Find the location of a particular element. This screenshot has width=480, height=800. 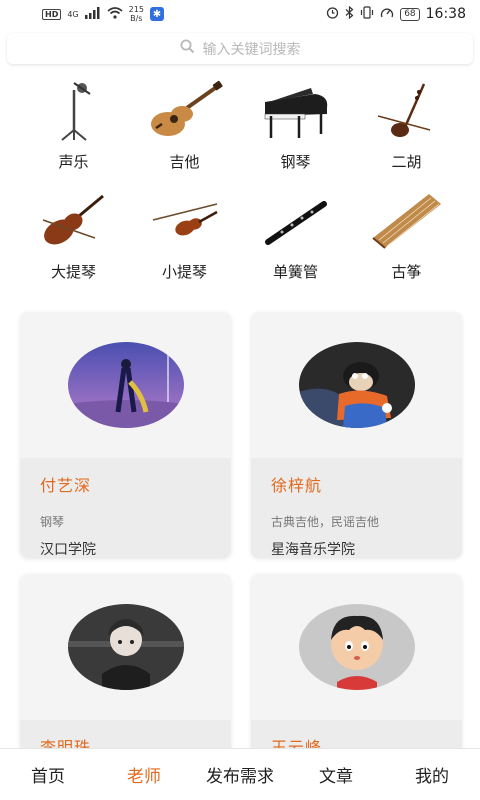

card-body: 付艺深 钢琴 汉口学院 is located at coordinates (125, 508).